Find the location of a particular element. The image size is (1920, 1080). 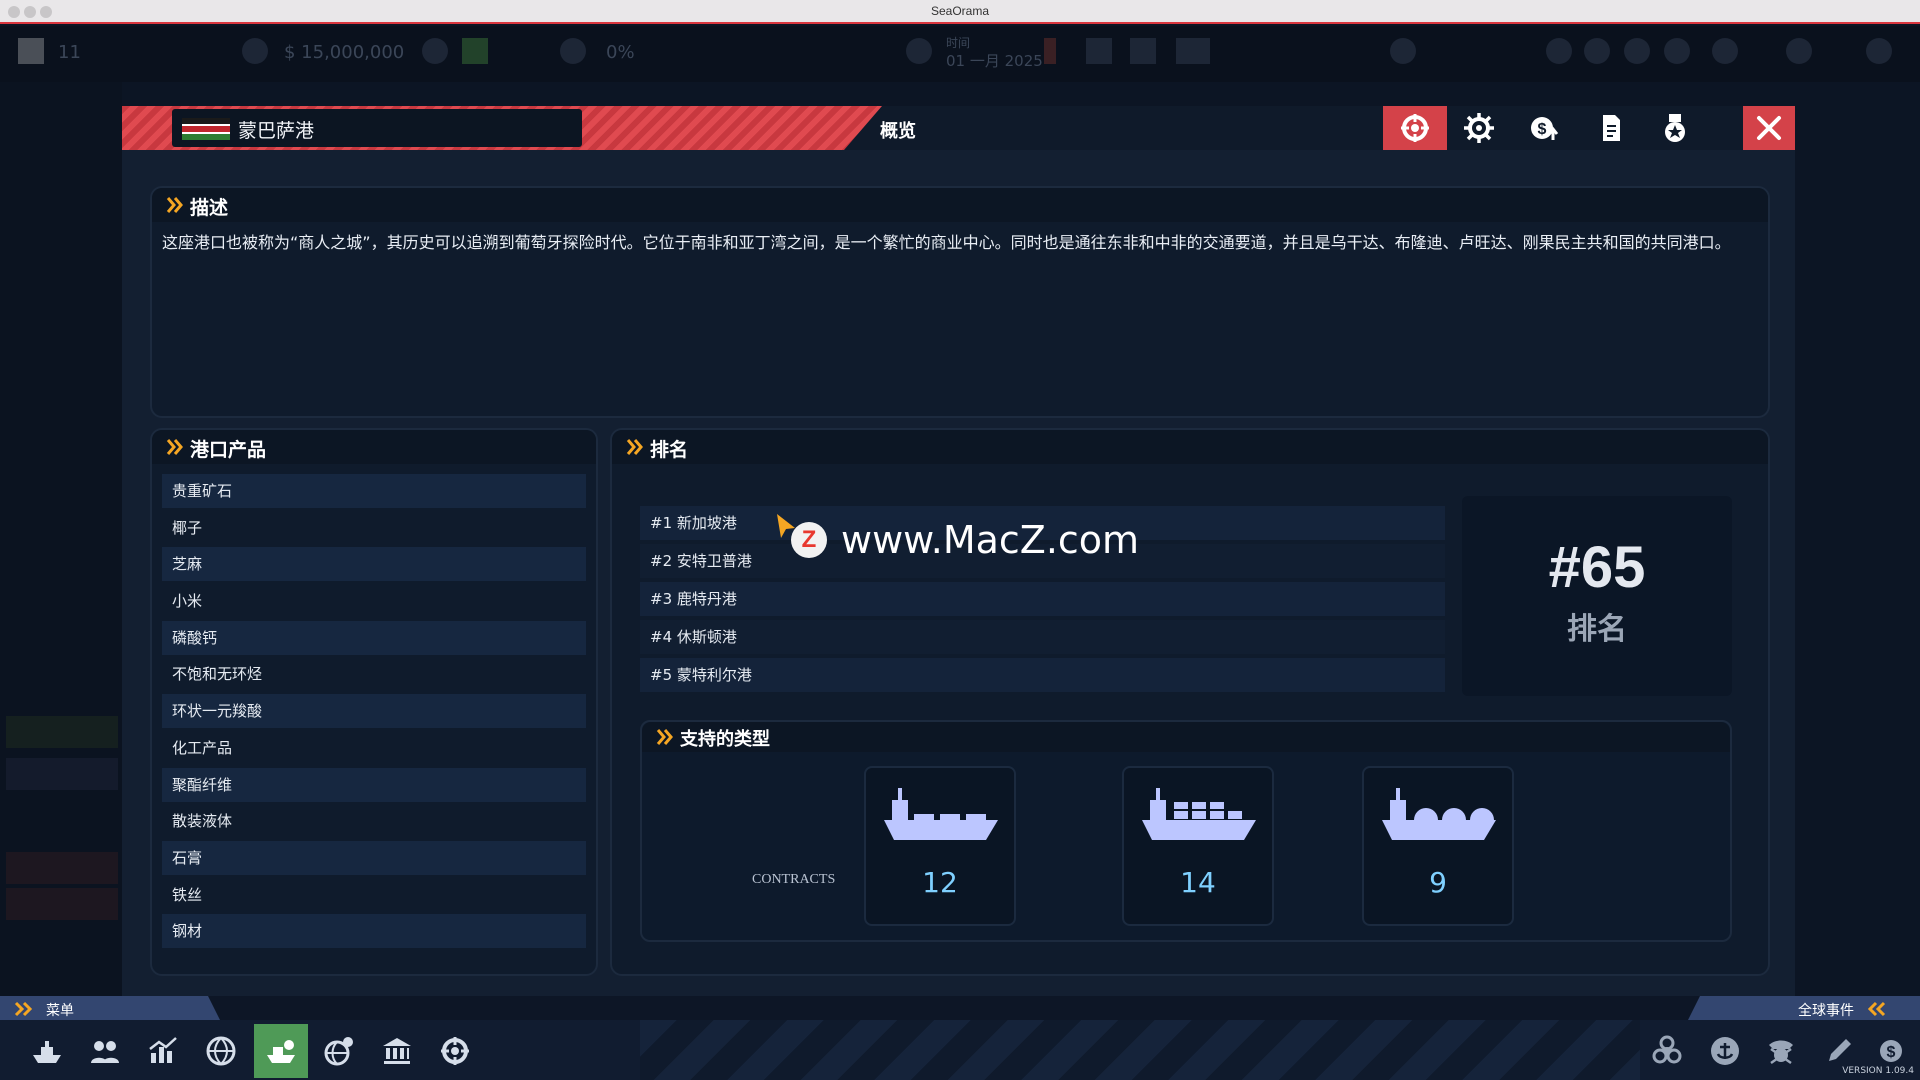

ship-count: 9 is located at coordinates (1438, 882).